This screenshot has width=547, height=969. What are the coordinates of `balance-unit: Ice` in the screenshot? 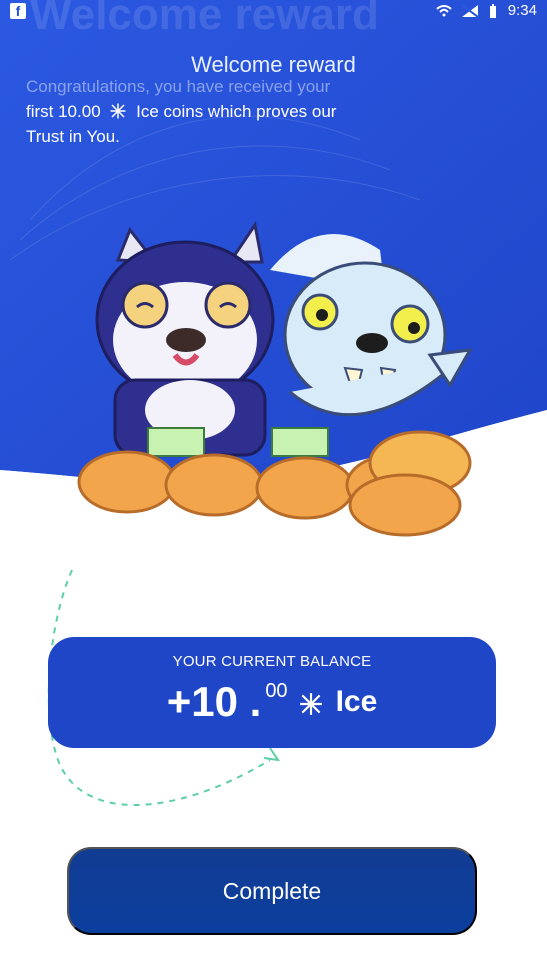 It's located at (356, 701).